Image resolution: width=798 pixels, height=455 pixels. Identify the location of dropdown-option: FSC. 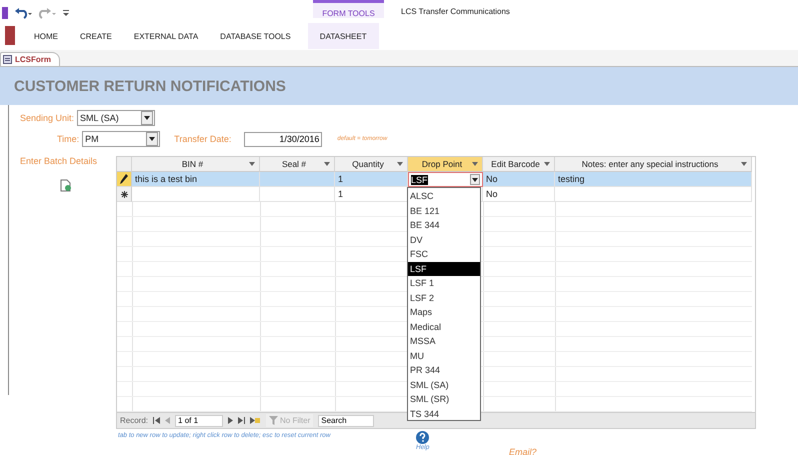
(444, 254).